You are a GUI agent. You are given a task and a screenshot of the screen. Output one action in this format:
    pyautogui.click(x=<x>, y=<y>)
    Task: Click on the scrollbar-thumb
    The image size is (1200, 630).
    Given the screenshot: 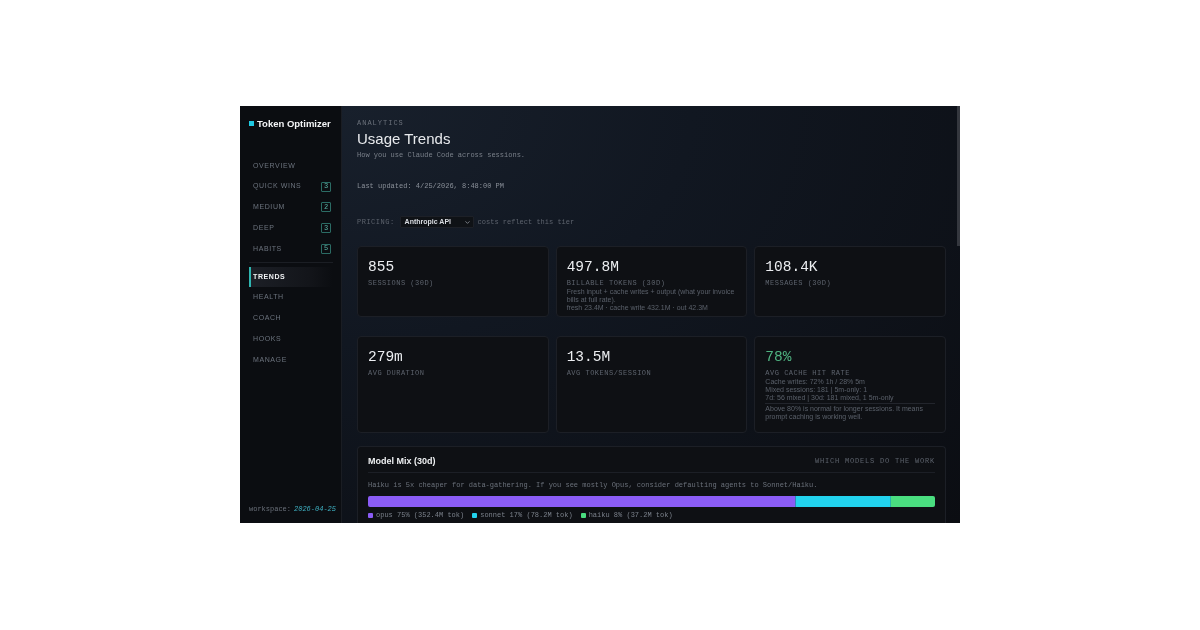 What is the action you would take?
    pyautogui.click(x=958, y=176)
    